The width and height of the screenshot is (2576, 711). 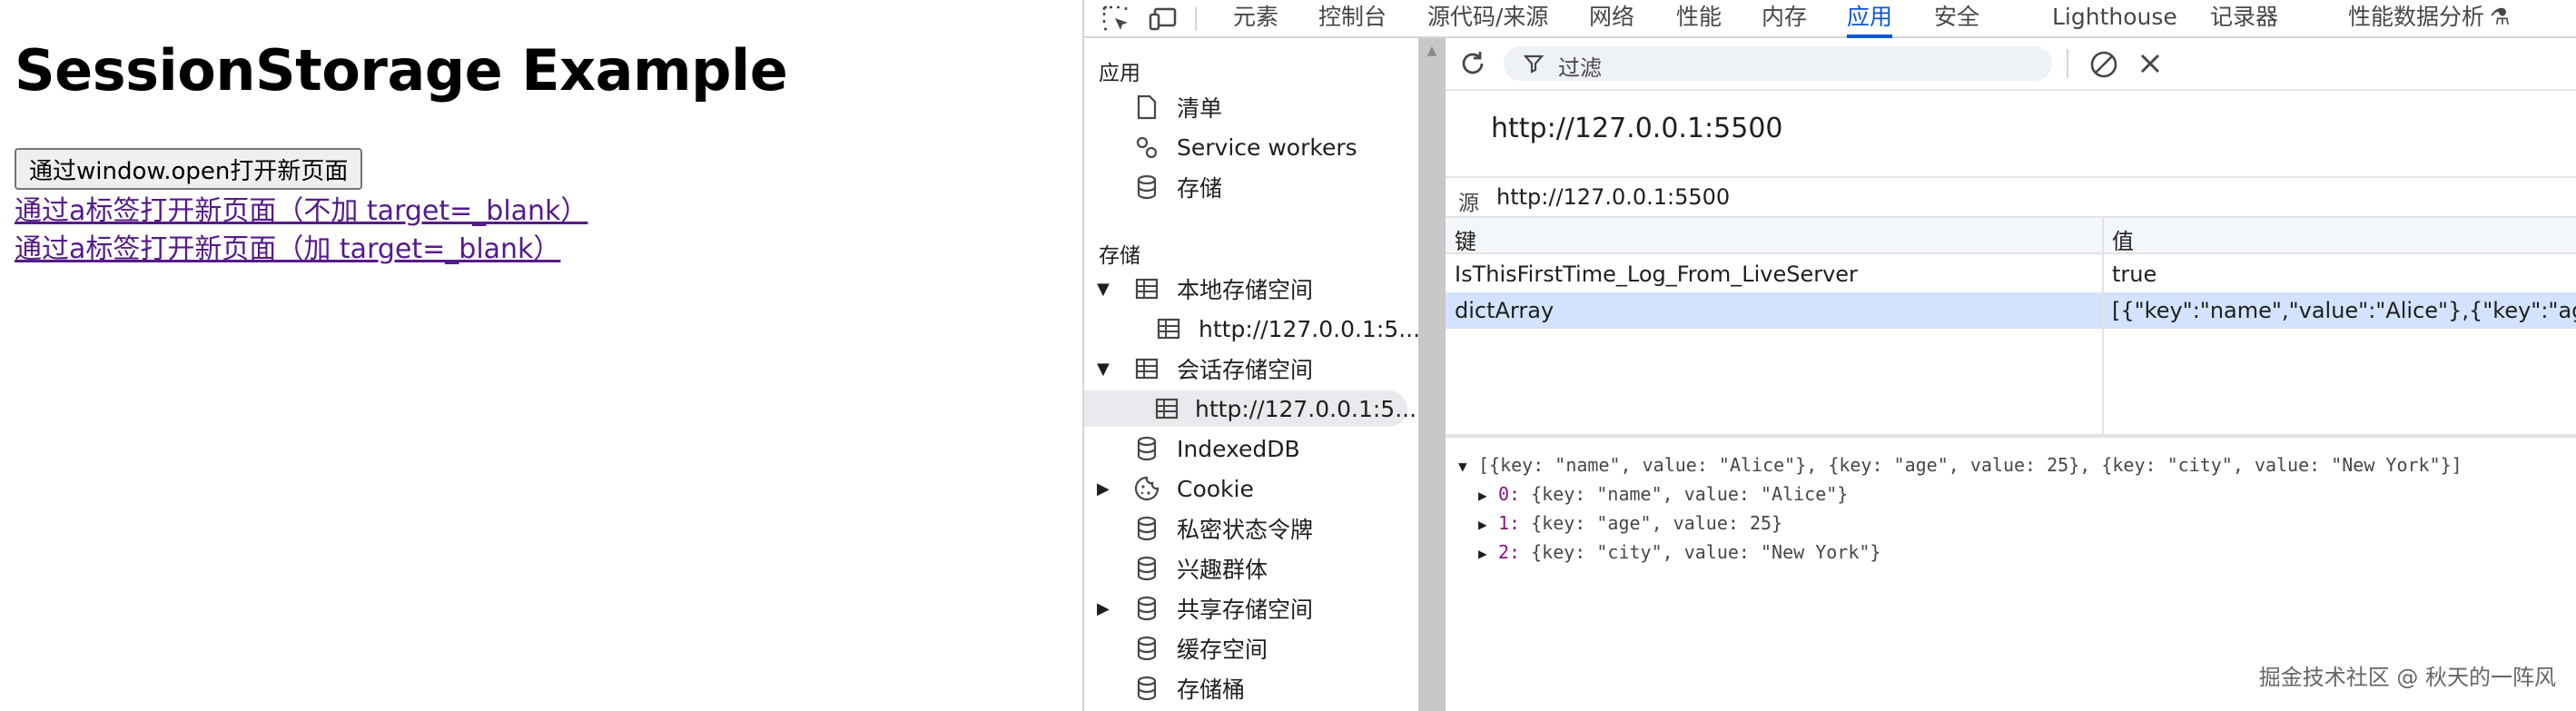 What do you see at coordinates (1637, 128) in the screenshot?
I see `origin-heading: http://127.0.0.1:5500` at bounding box center [1637, 128].